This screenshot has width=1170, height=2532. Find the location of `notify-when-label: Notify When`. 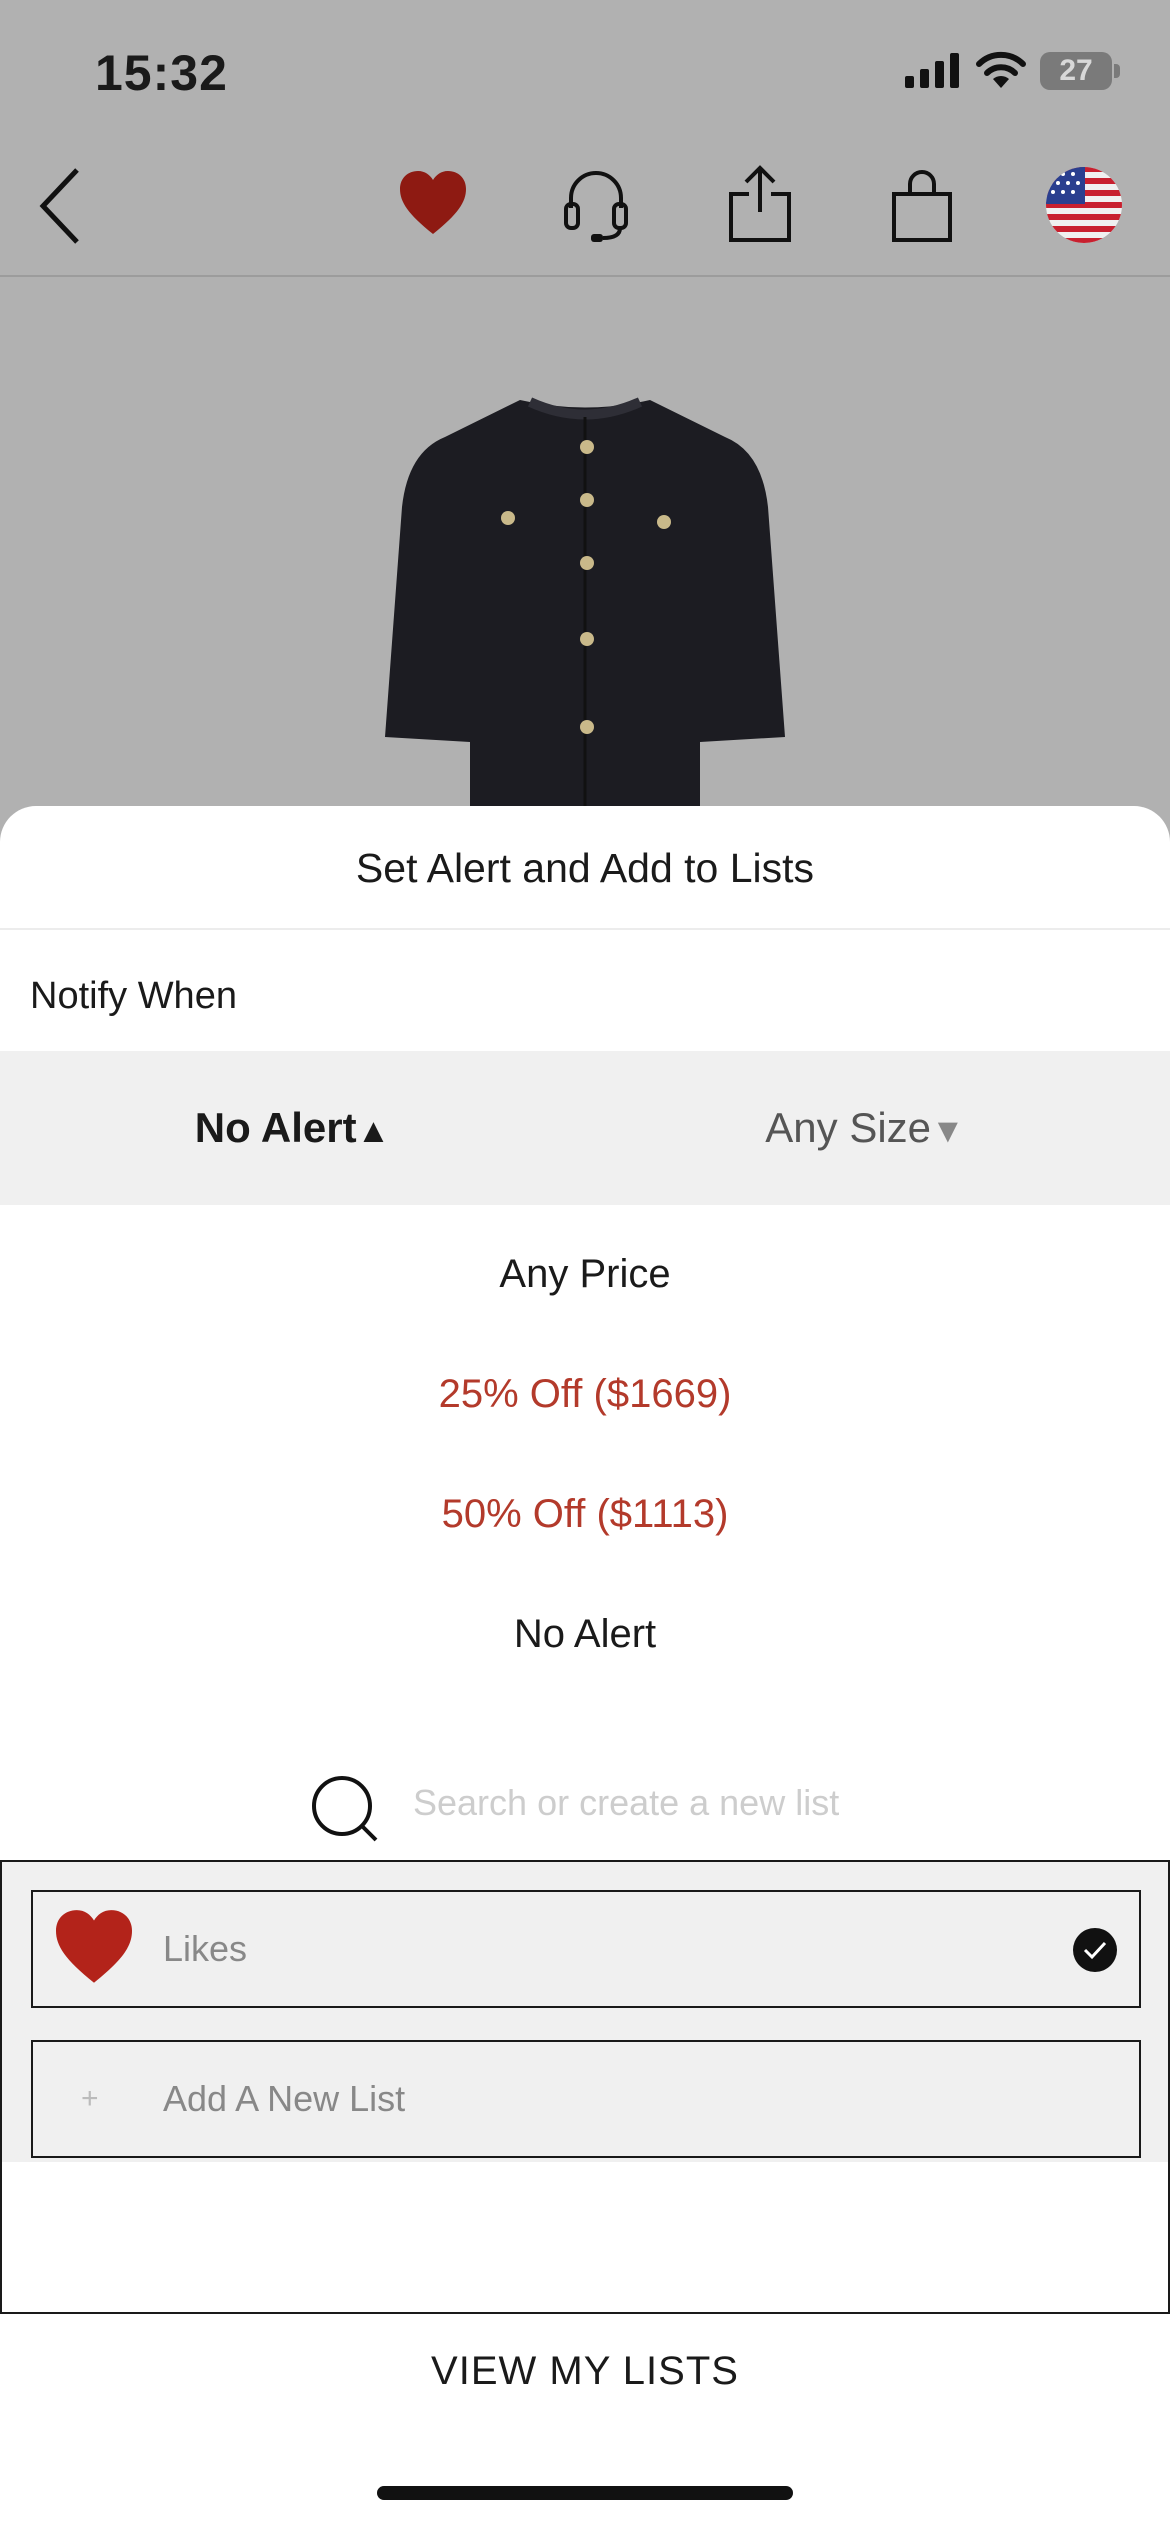

notify-when-label: Notify When is located at coordinates (133, 996).